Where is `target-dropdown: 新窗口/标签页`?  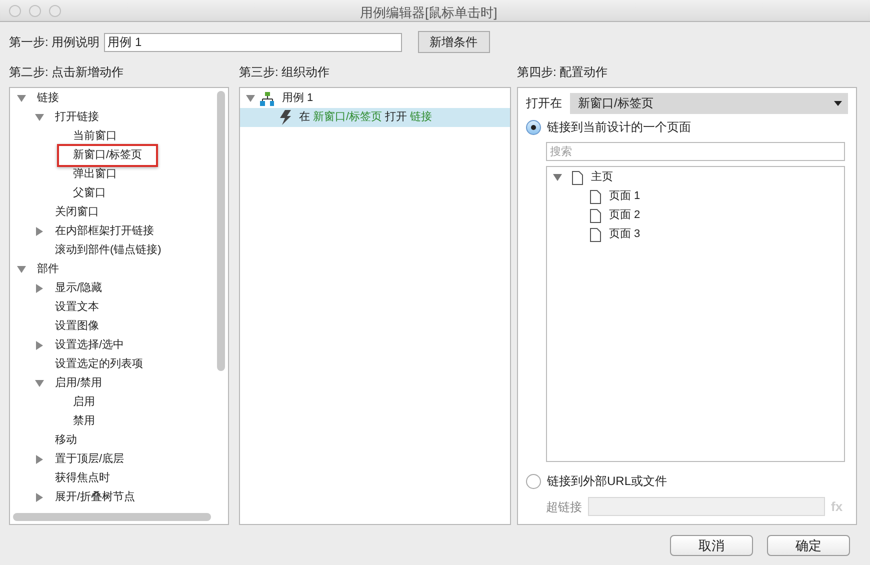 target-dropdown: 新窗口/标签页 is located at coordinates (709, 103).